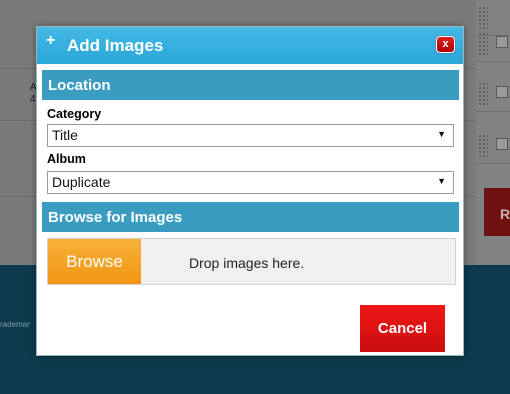 The image size is (510, 394). Describe the element at coordinates (250, 135) in the screenshot. I see `category-select: Title ▼` at that location.